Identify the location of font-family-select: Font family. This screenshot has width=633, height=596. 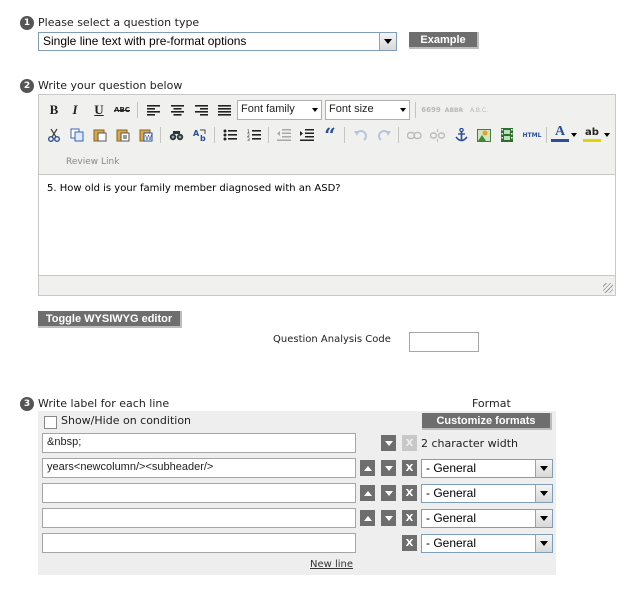
(279, 110).